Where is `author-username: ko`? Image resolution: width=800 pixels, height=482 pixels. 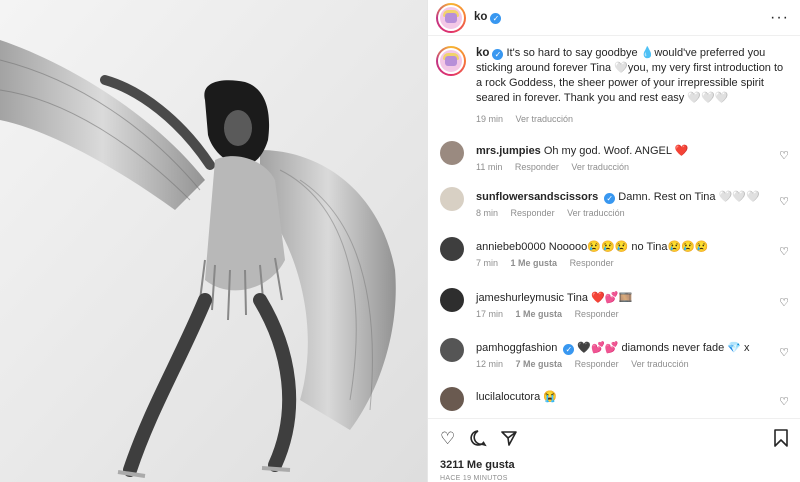 author-username: ko is located at coordinates (480, 17).